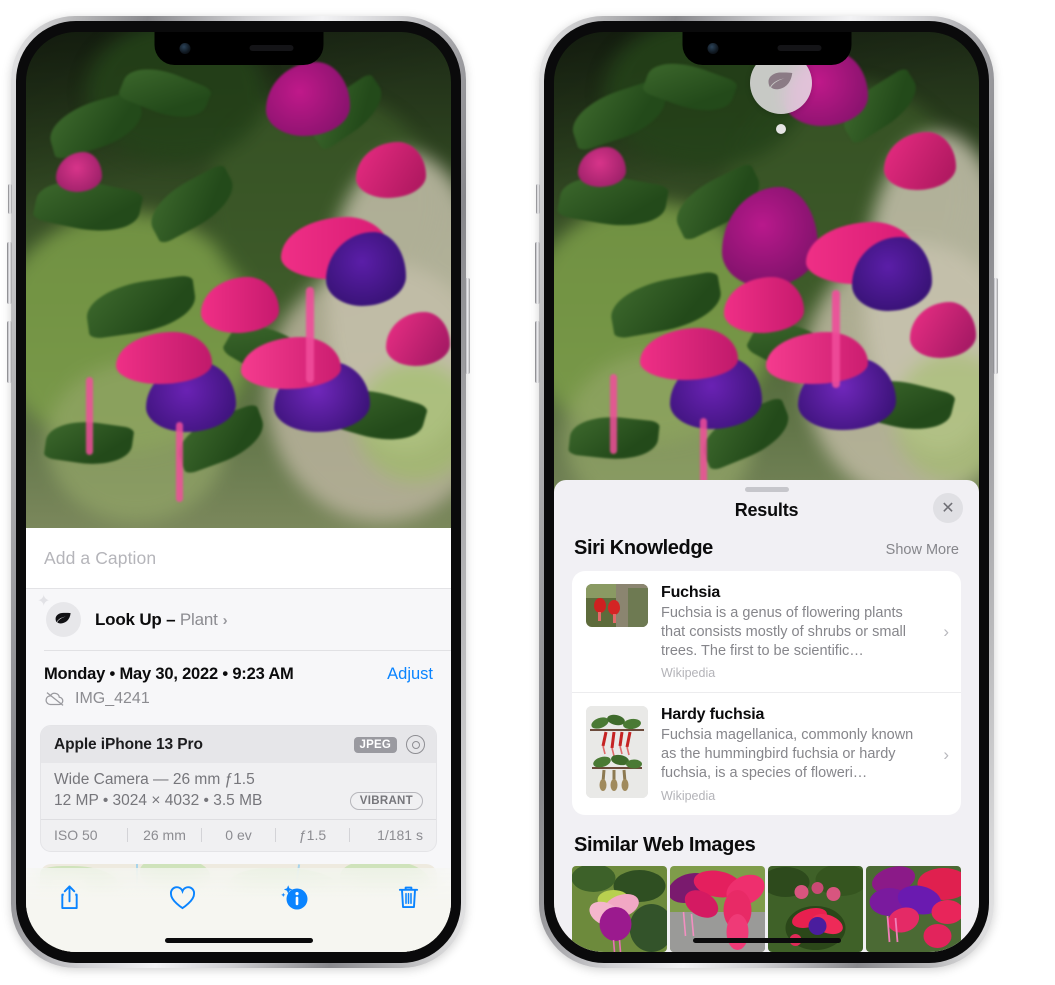  Describe the element at coordinates (76, 835) in the screenshot. I see `exif-stat-iso: ISO 50` at that location.